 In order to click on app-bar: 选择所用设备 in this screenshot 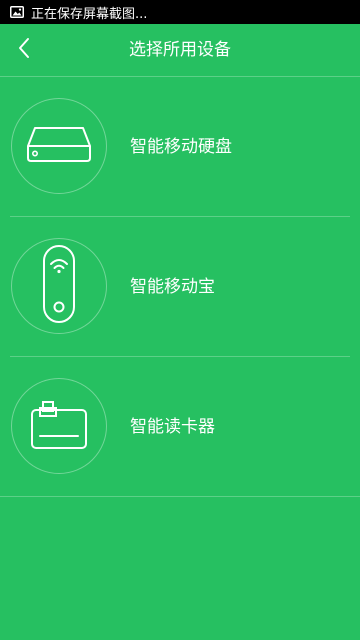, I will do `click(180, 50)`.